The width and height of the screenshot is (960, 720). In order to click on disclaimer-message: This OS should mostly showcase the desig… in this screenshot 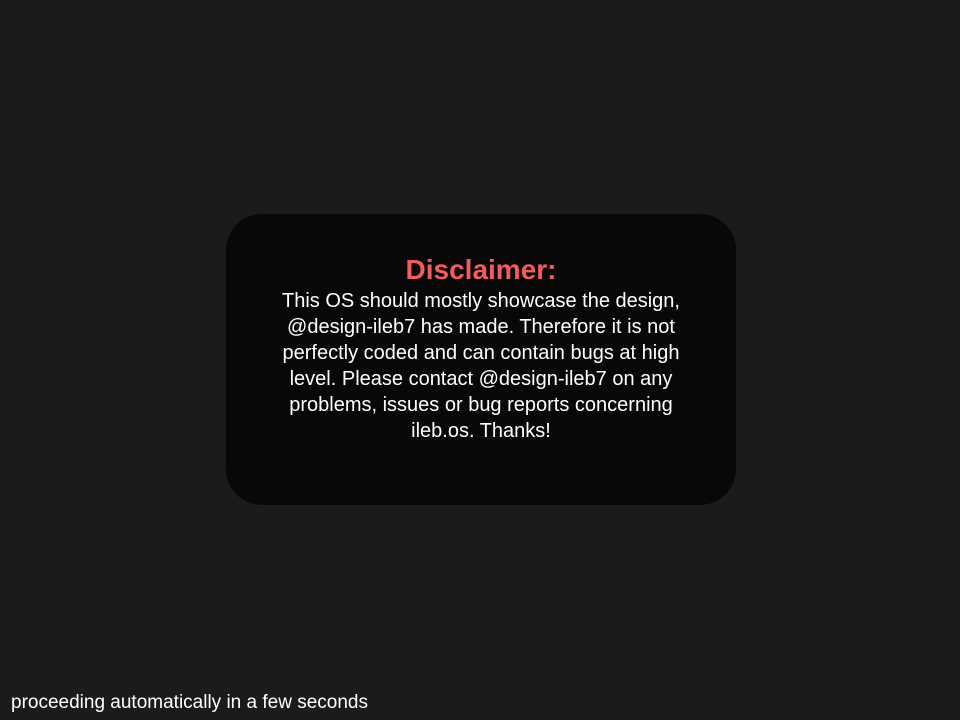, I will do `click(481, 366)`.